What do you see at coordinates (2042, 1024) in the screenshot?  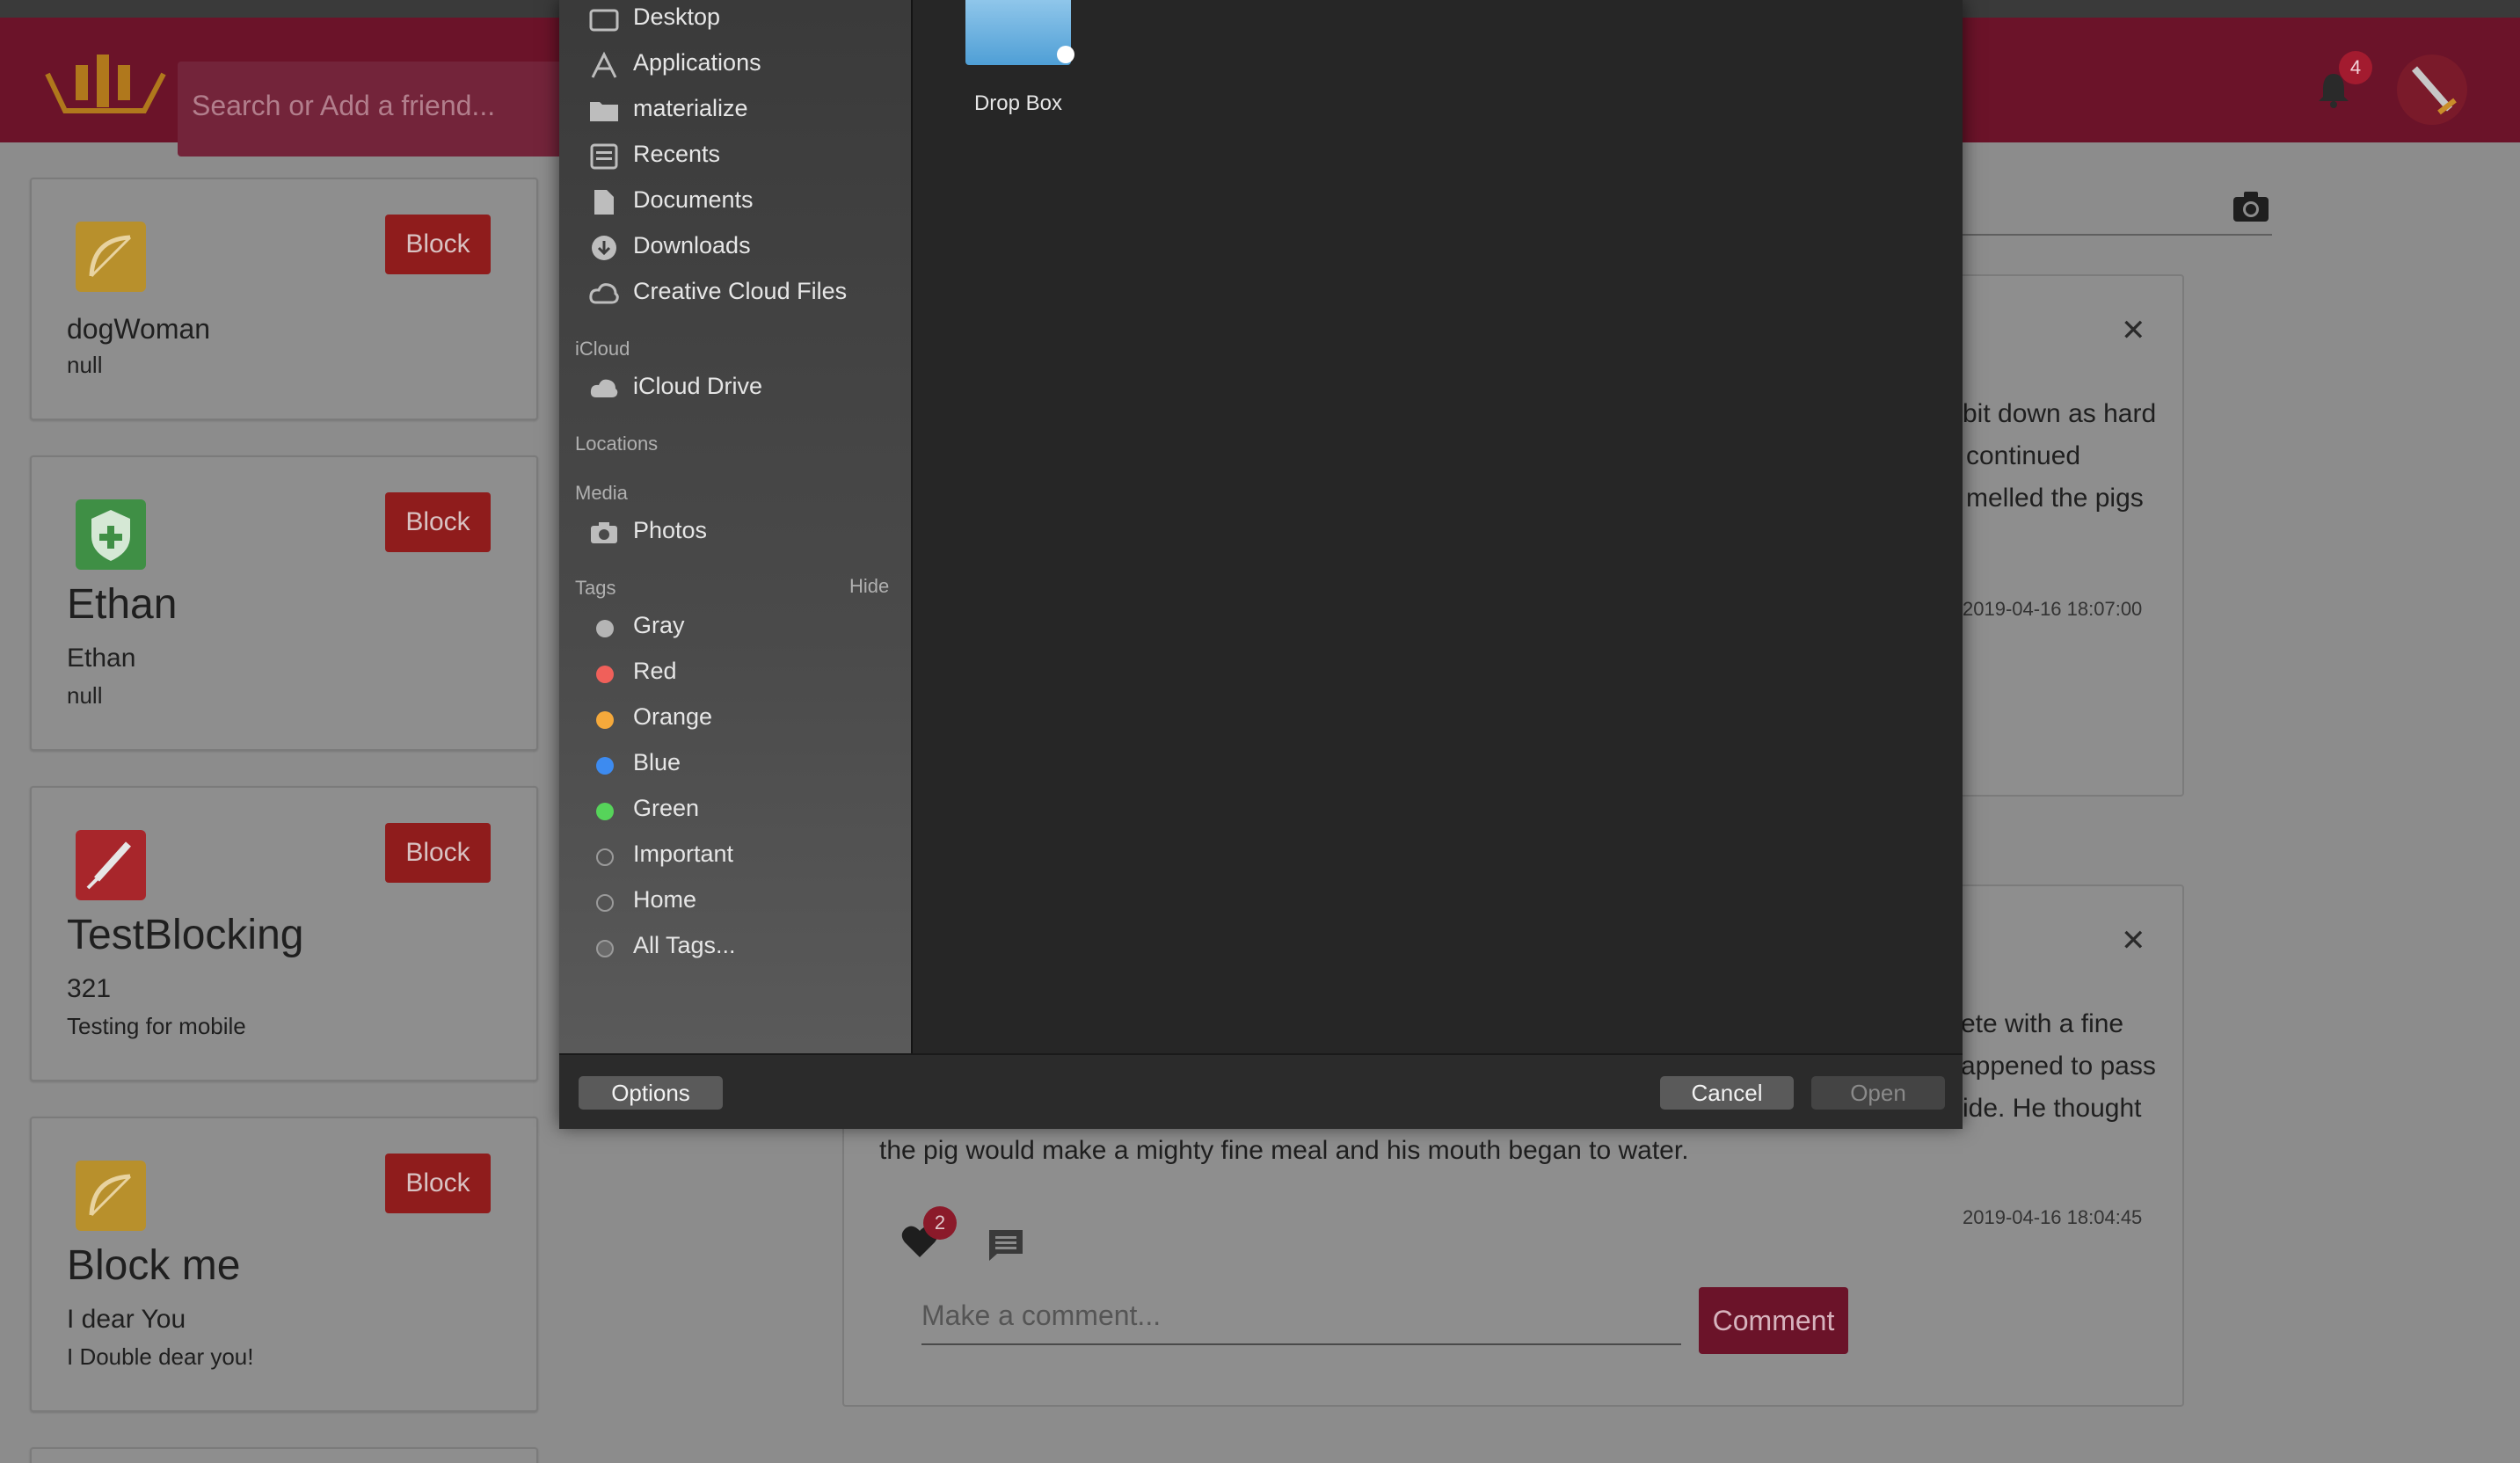 I see `post-text-line: ete with a fine` at bounding box center [2042, 1024].